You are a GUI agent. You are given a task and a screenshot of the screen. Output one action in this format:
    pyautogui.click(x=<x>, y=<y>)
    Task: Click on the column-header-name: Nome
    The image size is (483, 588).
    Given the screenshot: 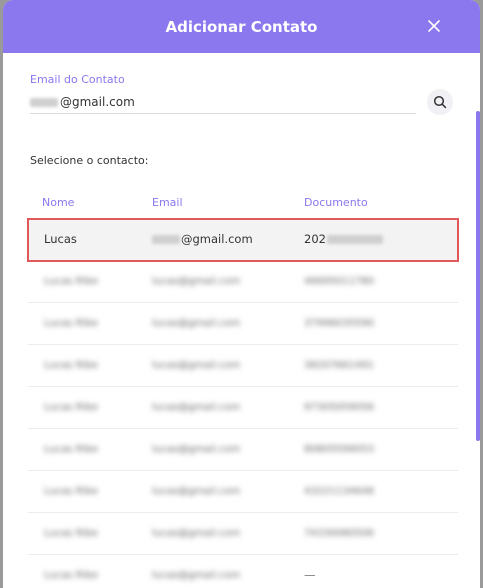 What is the action you would take?
    pyautogui.click(x=58, y=202)
    